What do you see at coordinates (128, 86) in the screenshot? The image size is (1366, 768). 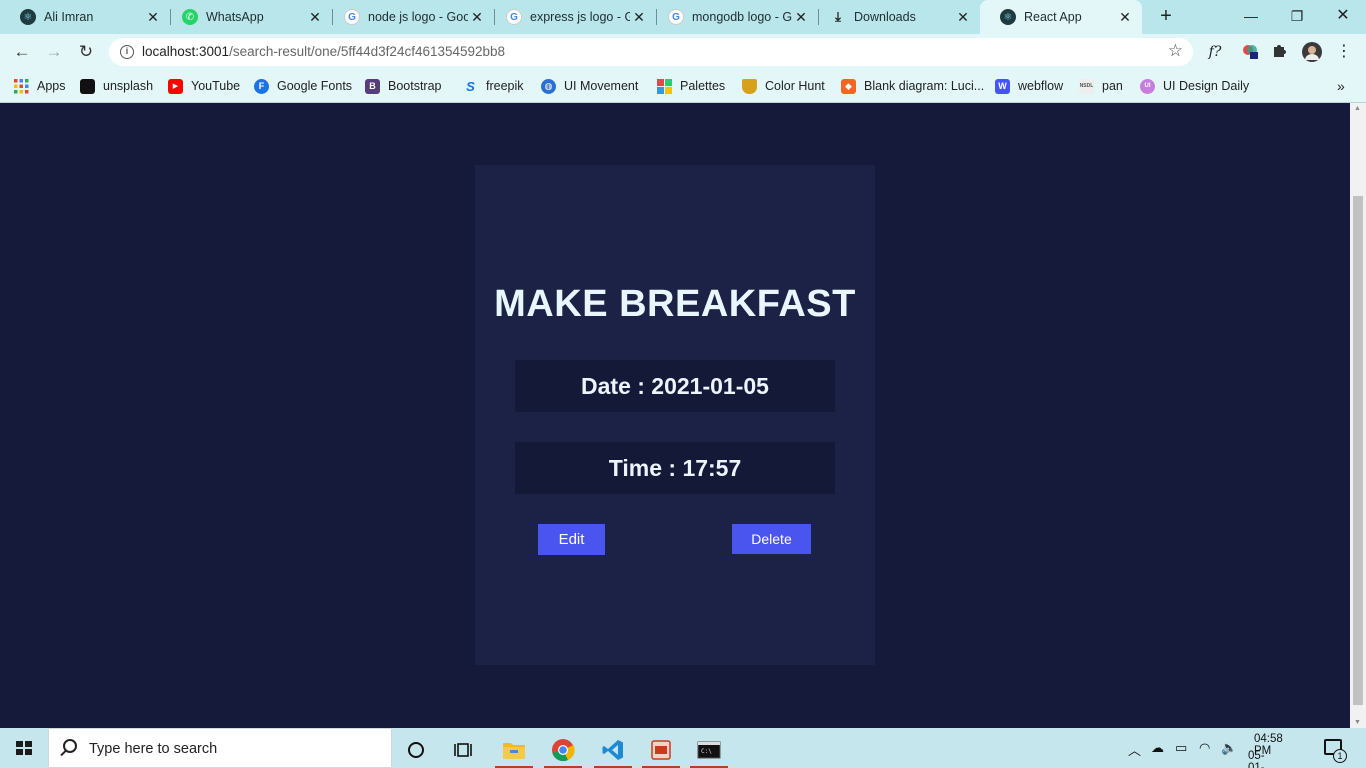 I see `bookmark-label: unsplash` at bounding box center [128, 86].